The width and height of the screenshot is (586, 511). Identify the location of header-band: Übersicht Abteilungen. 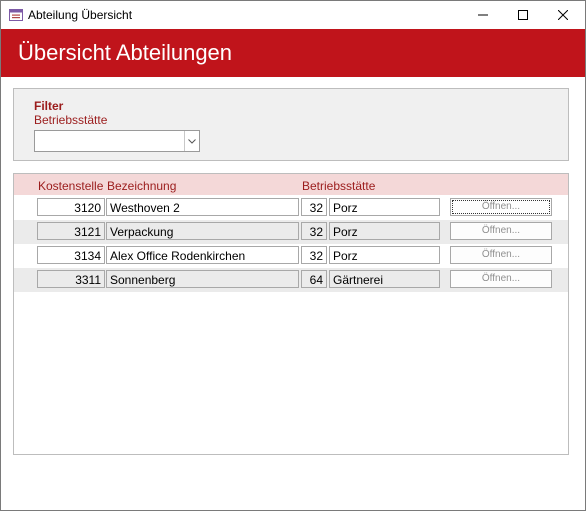
(293, 53).